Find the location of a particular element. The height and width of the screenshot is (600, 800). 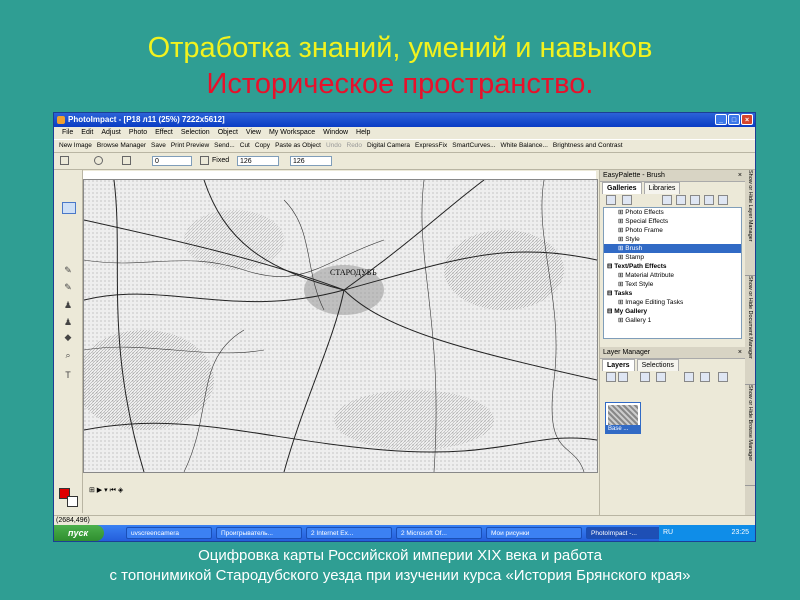

layer-manager-tabs: Layers Selections is located at coordinates (672, 365).